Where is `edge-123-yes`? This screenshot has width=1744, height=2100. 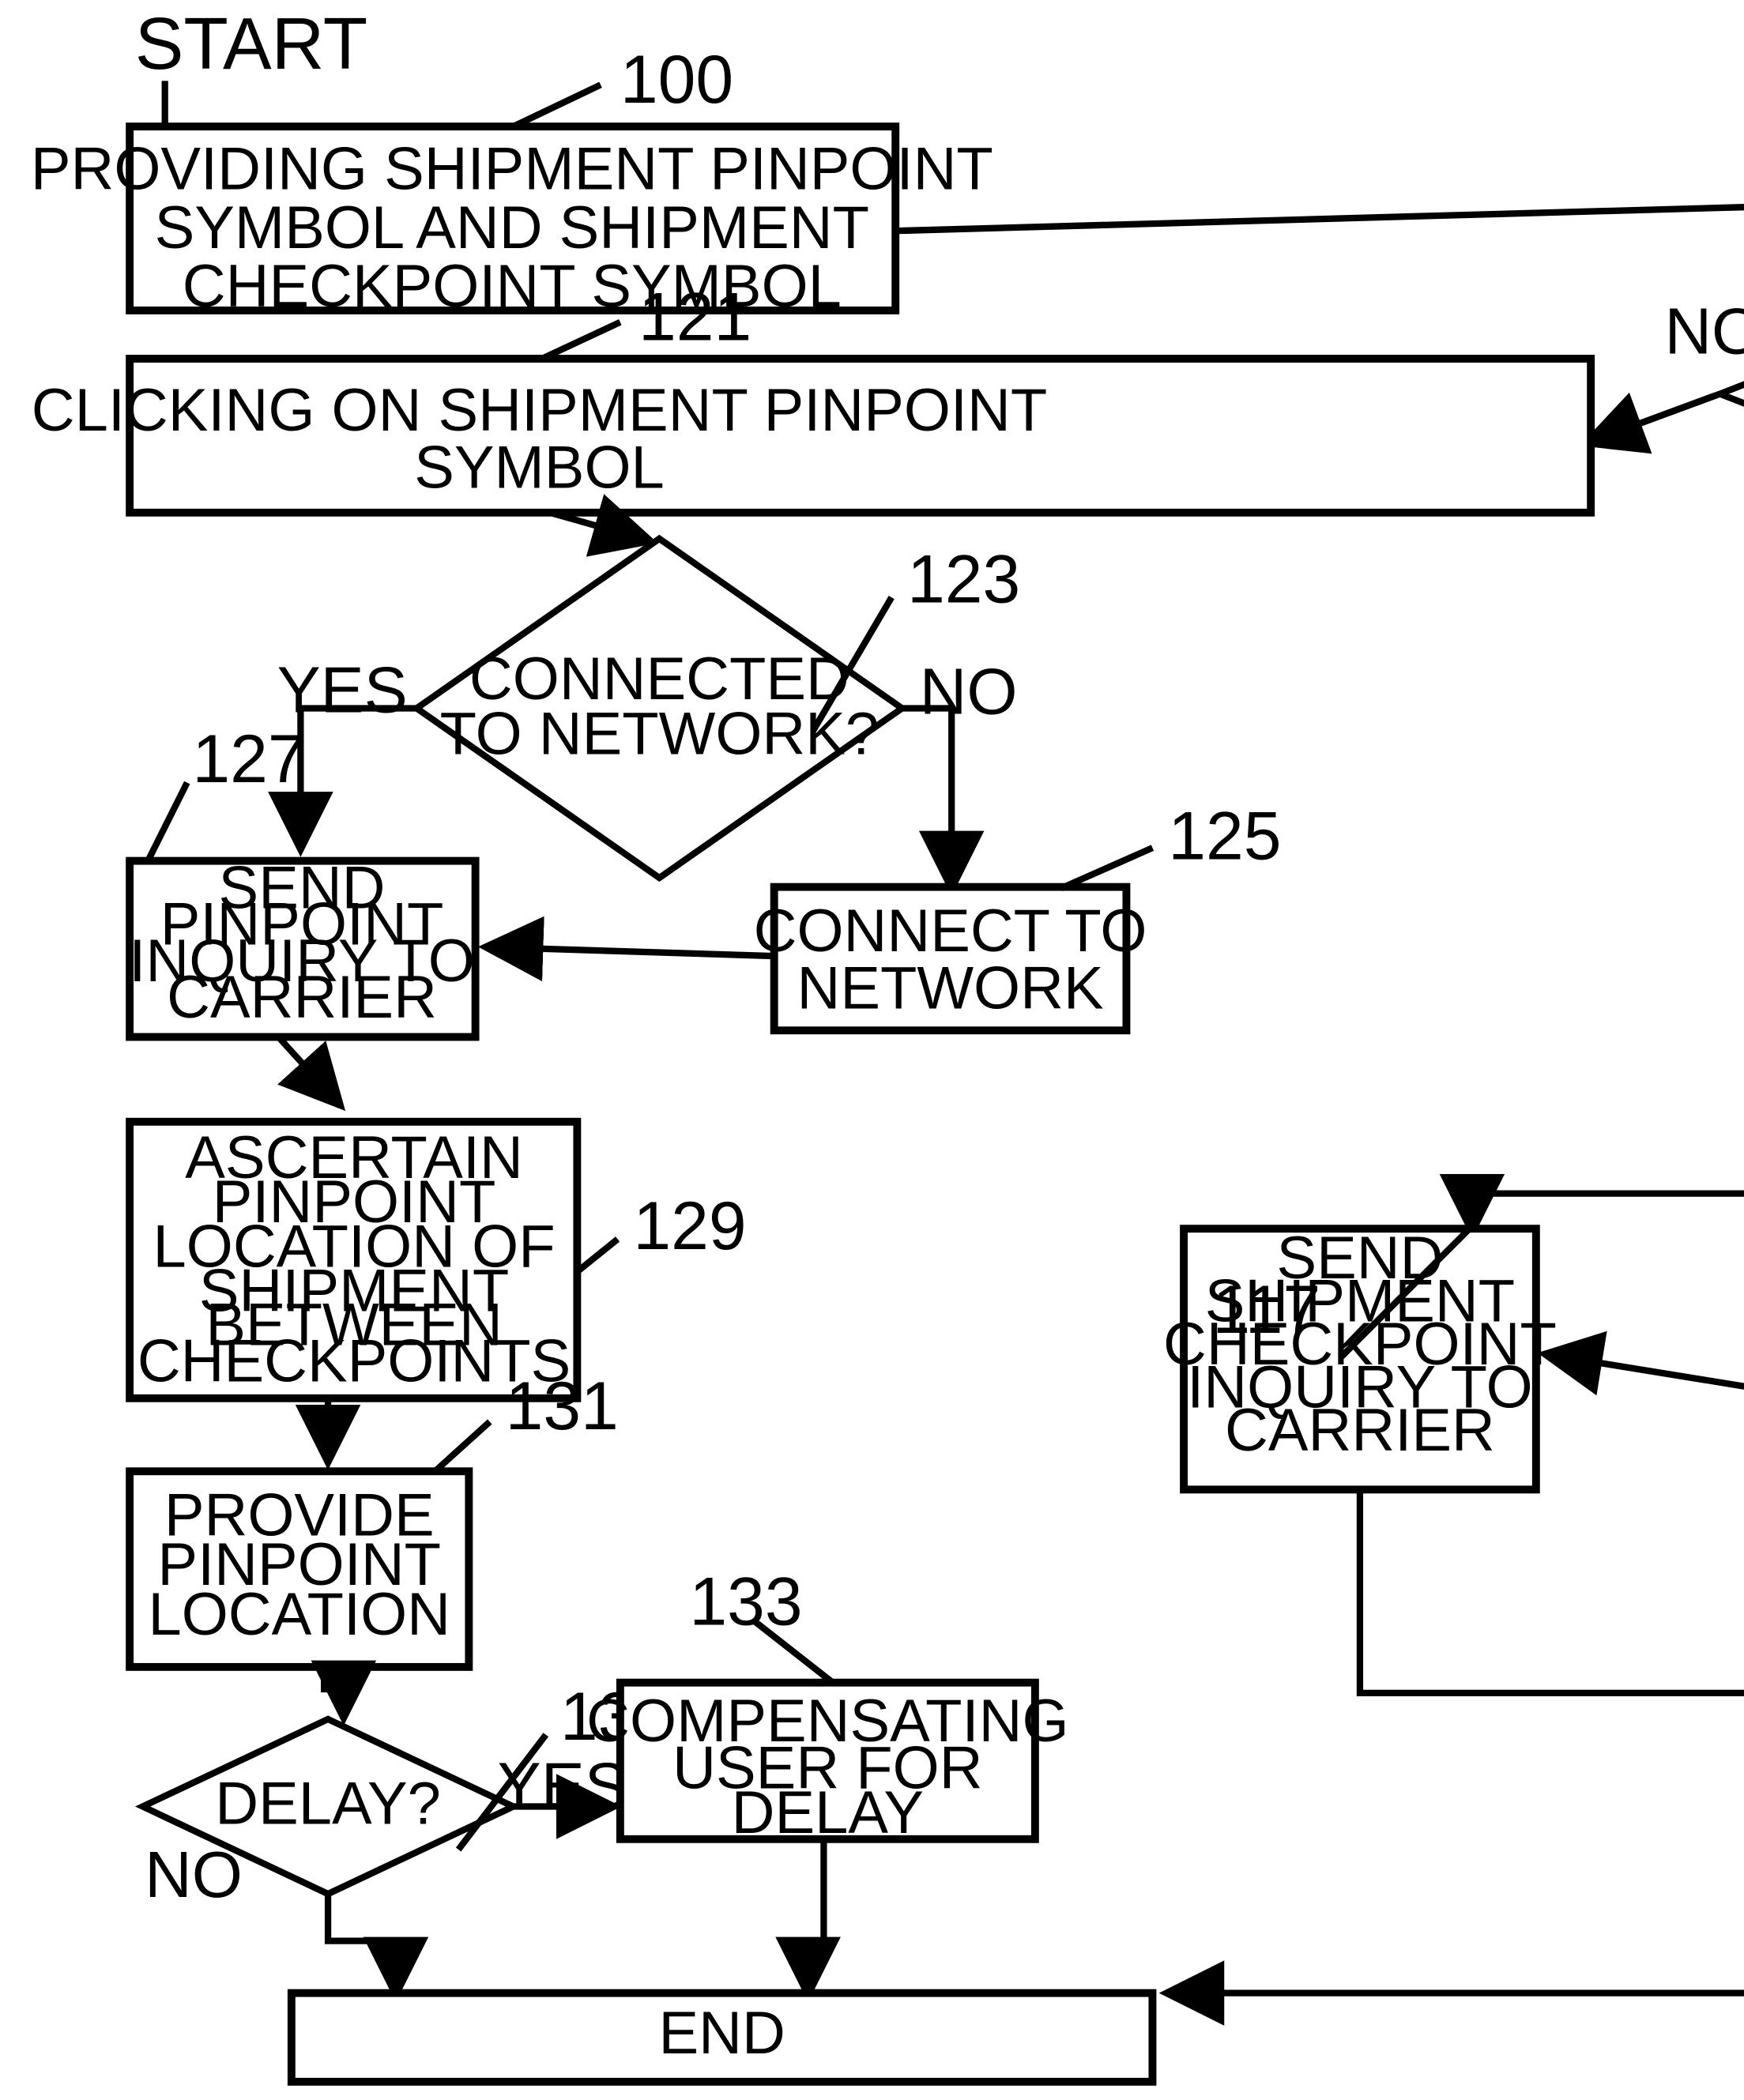
edge-123-yes is located at coordinates (343, 781).